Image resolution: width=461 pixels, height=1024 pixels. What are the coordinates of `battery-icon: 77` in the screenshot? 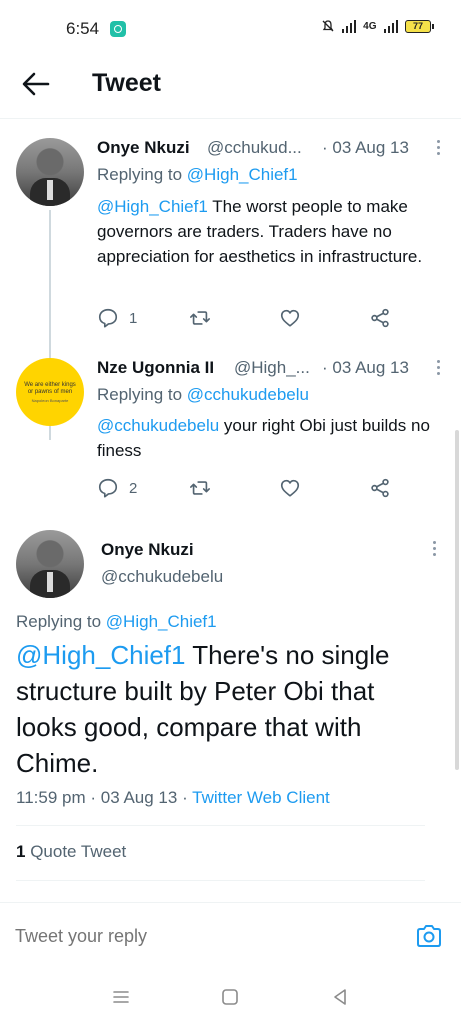 It's located at (419, 26).